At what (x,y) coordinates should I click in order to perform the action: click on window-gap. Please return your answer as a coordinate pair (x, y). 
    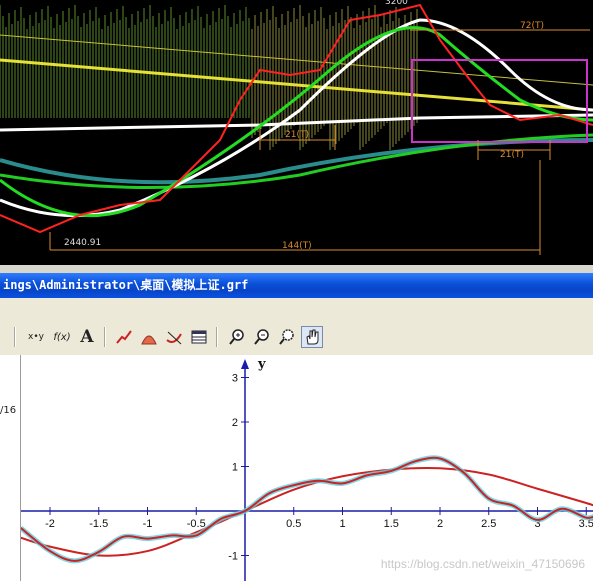
    Looking at the image, I should click on (296, 269).